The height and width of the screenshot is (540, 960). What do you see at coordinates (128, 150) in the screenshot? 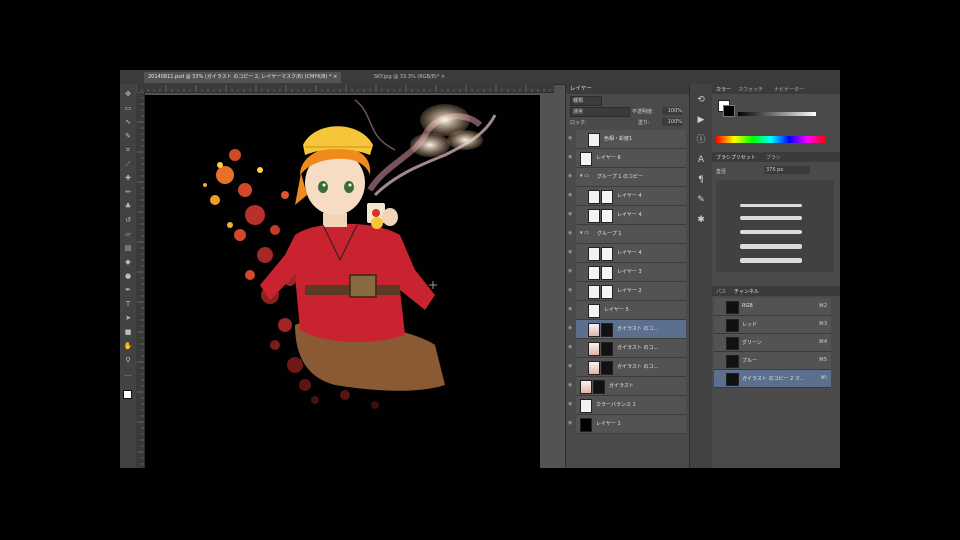
I see `crop-icon: ⌗` at bounding box center [128, 150].